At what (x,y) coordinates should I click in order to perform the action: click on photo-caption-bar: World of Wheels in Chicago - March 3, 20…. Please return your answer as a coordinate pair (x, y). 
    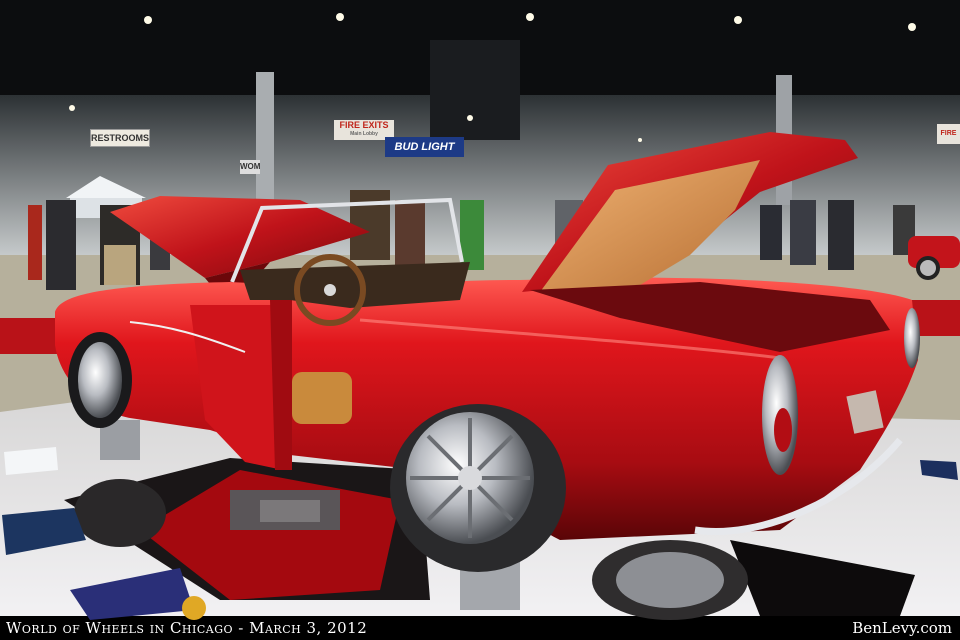
    Looking at the image, I should click on (480, 628).